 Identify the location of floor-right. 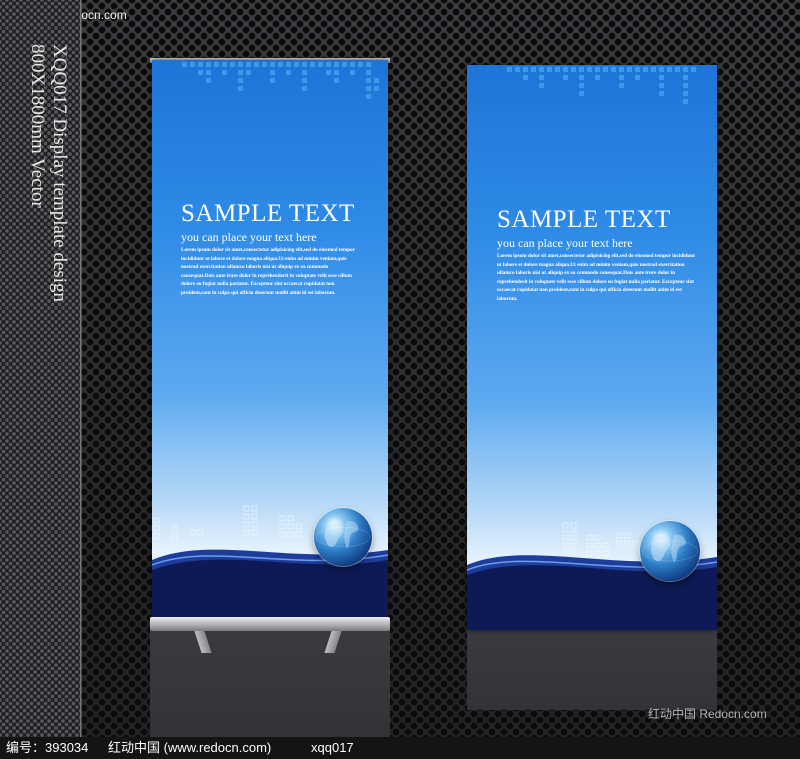
(592, 670).